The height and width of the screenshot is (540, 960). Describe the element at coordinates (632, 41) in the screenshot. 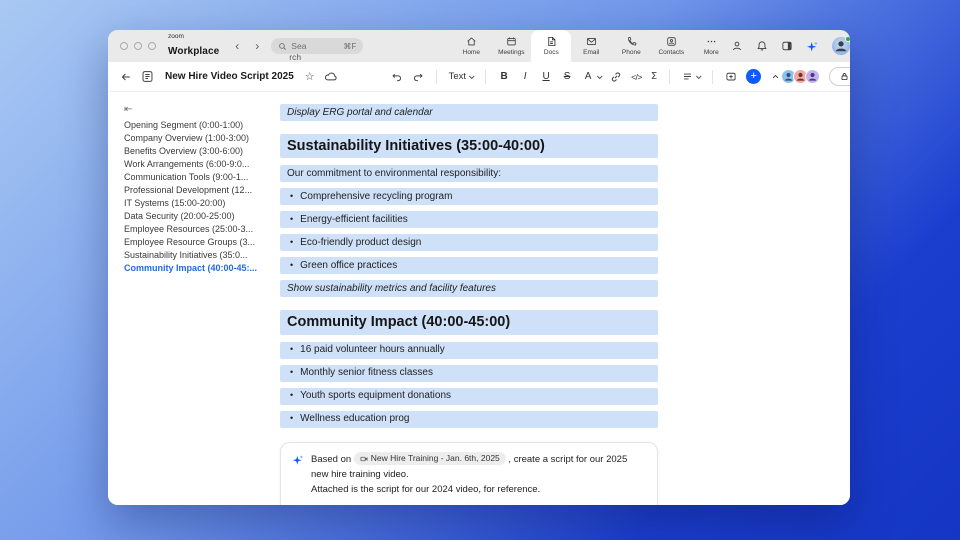

I see `phone-icon` at that location.